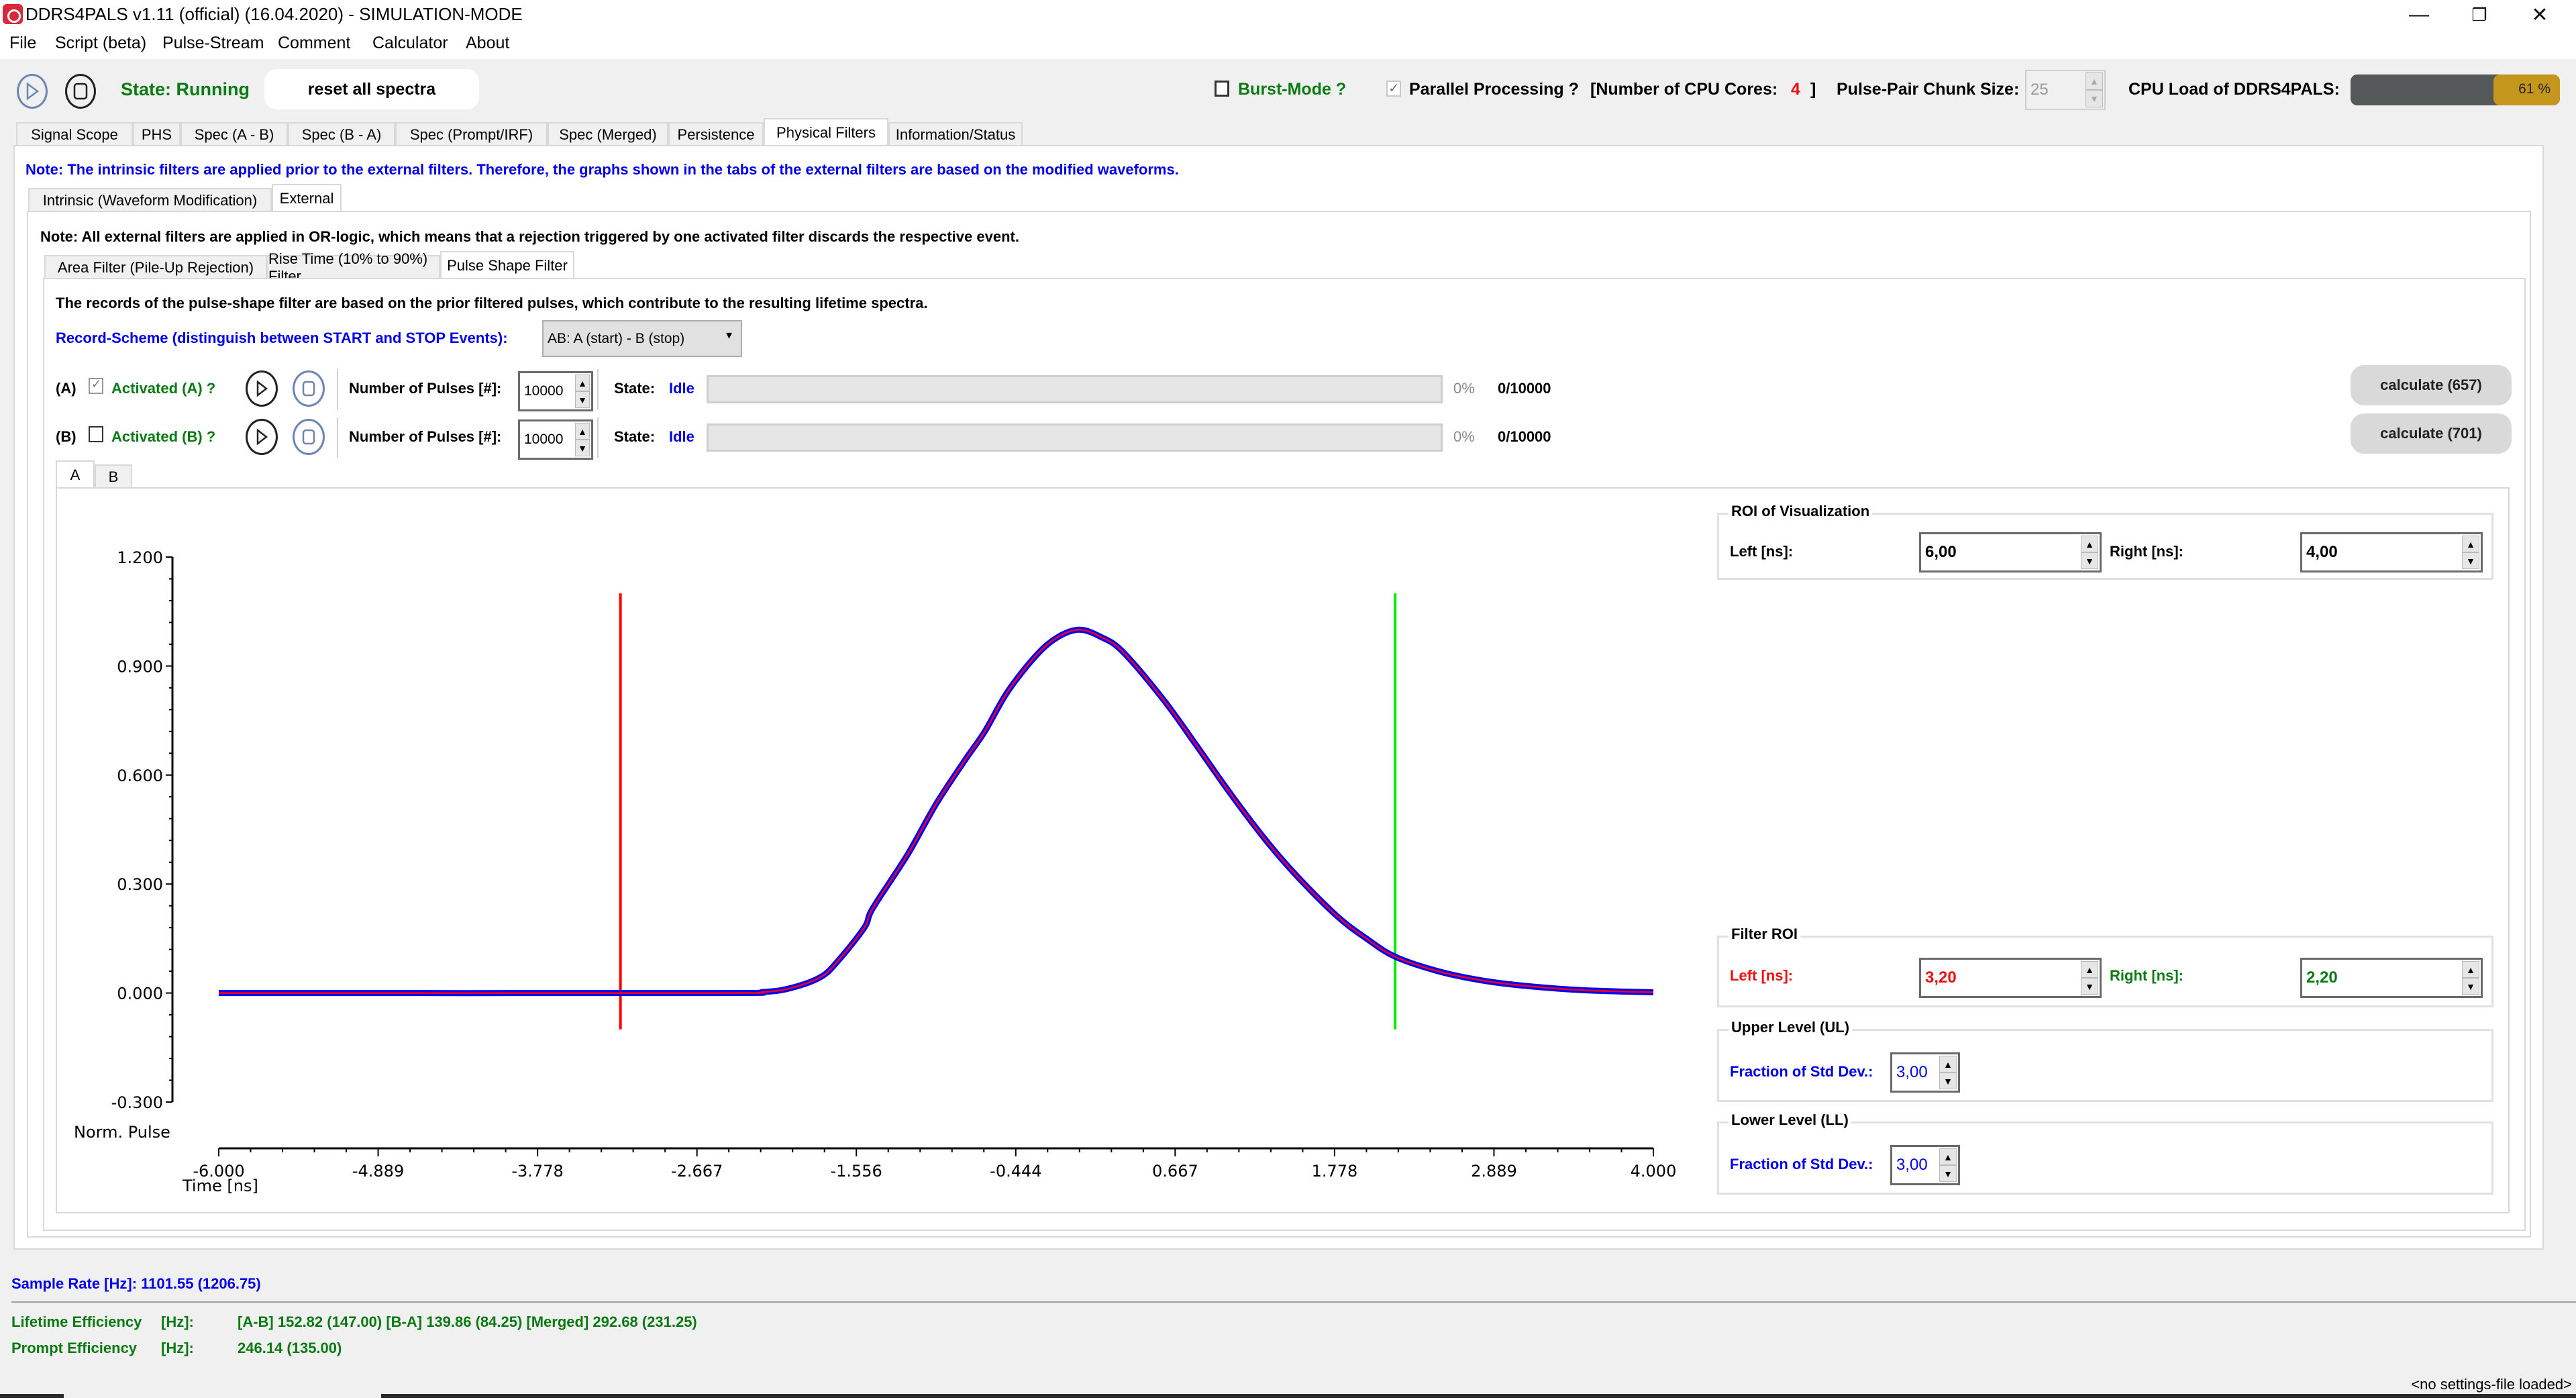 This screenshot has height=1398, width=2576. Describe the element at coordinates (140, 667) in the screenshot. I see `y-tick-label: 0.900` at that location.